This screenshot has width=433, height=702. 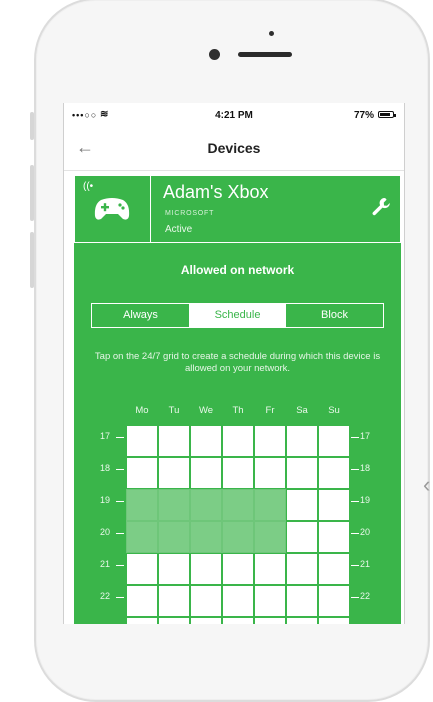 What do you see at coordinates (32, 260) in the screenshot?
I see `volume-down-button` at bounding box center [32, 260].